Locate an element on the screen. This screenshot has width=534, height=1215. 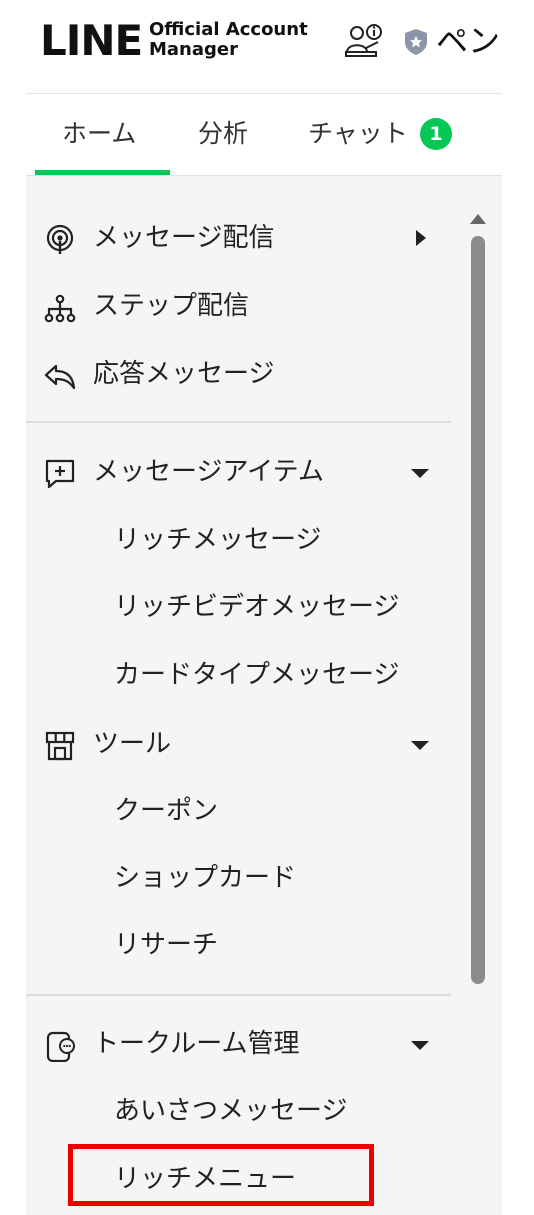
sidebar-item-auto-reply: 応答メッセージ is located at coordinates (246, 374).